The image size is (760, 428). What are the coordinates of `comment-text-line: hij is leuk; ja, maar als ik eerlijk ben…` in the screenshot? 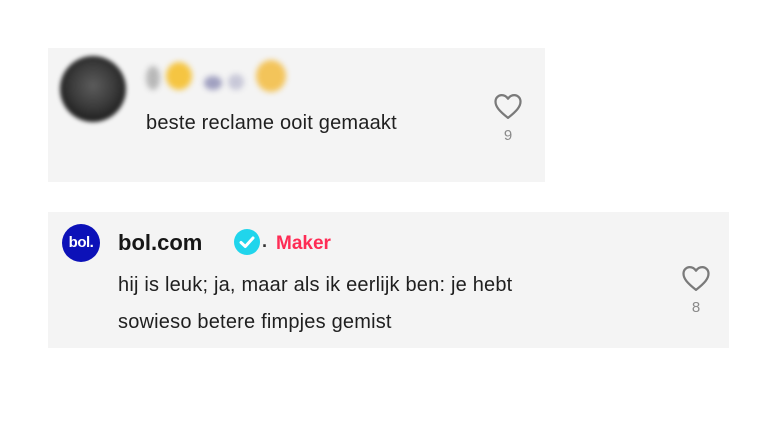 It's located at (315, 285).